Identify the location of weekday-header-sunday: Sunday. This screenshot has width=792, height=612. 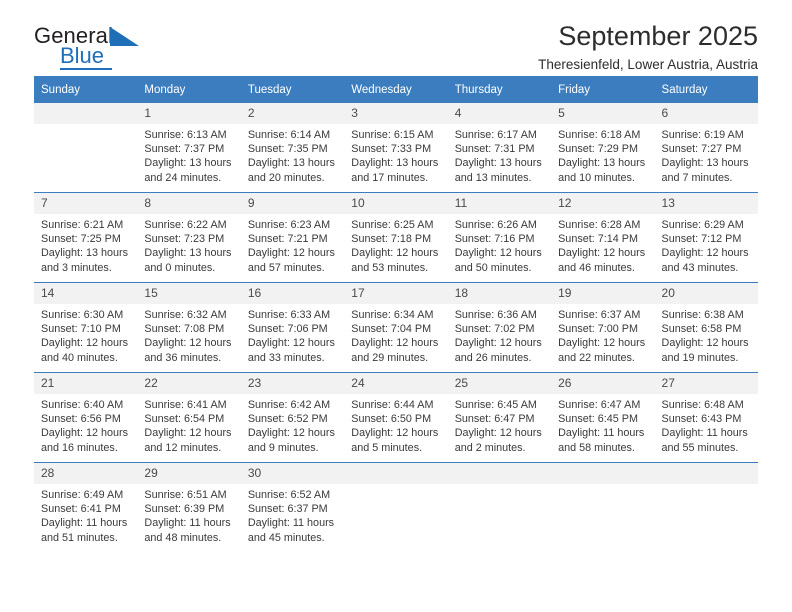
(86, 89).